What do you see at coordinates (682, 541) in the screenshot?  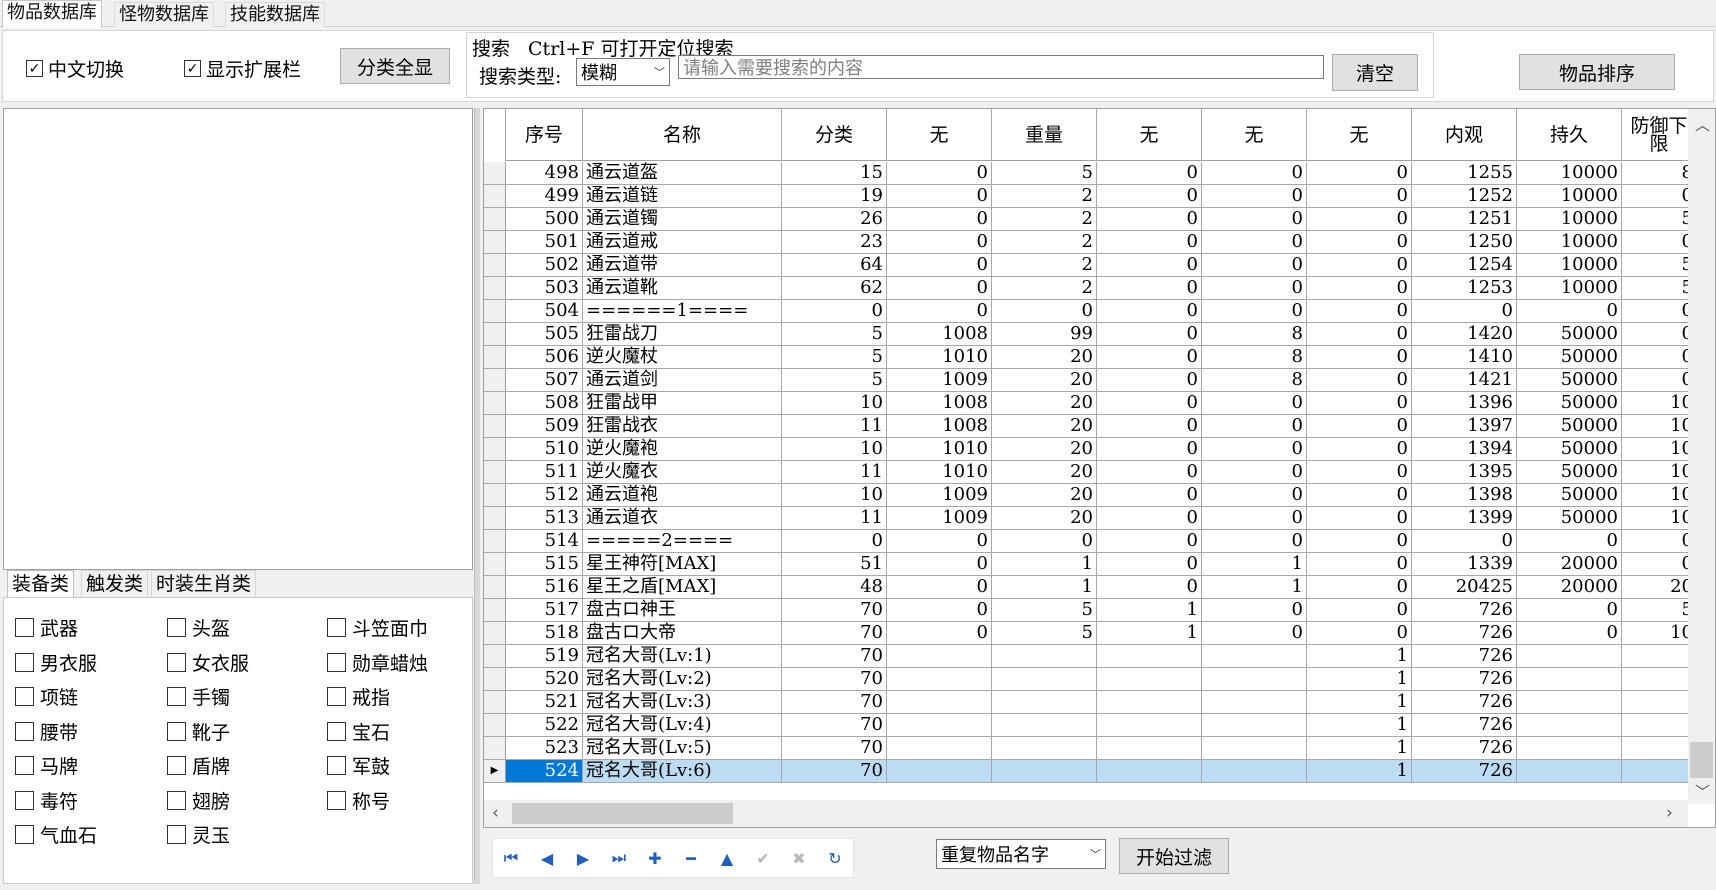 I see `table-cell: =====2====` at bounding box center [682, 541].